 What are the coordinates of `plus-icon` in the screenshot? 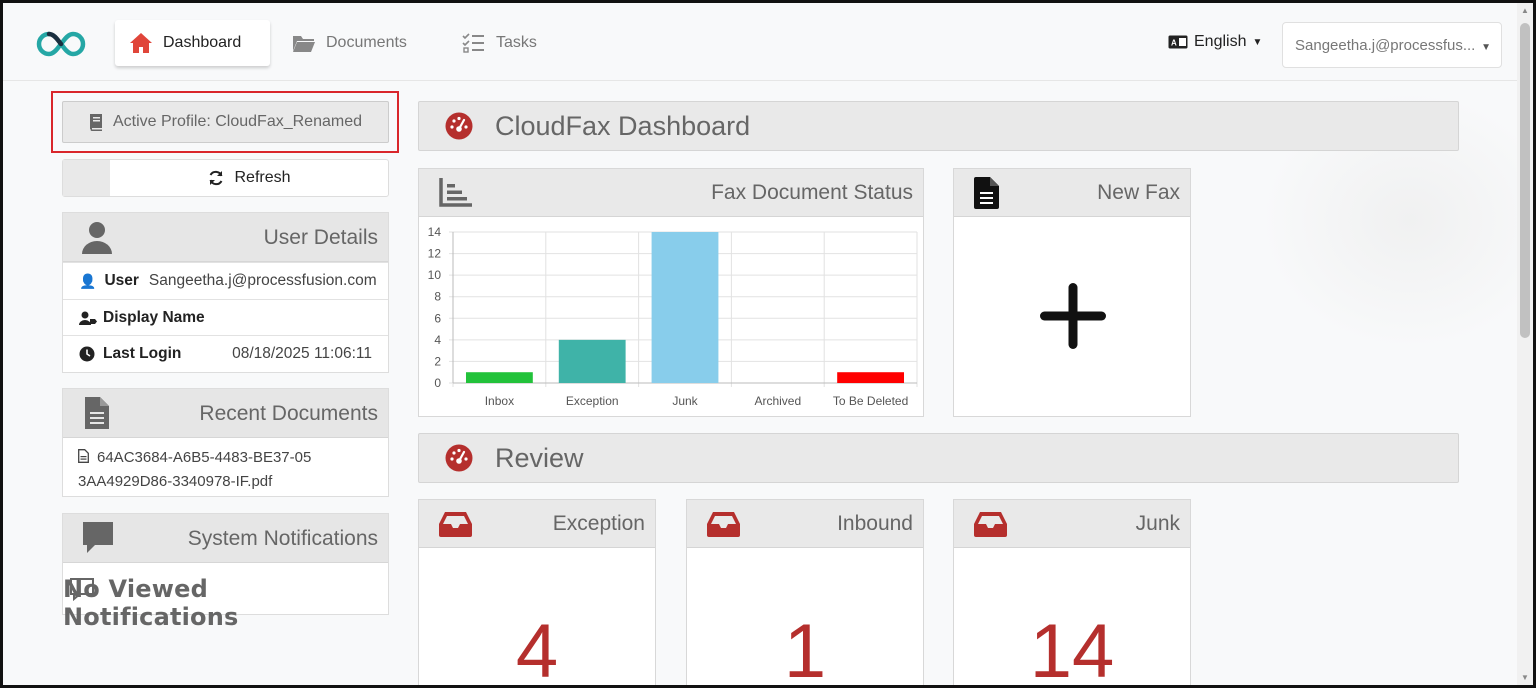 It's located at (1073, 316).